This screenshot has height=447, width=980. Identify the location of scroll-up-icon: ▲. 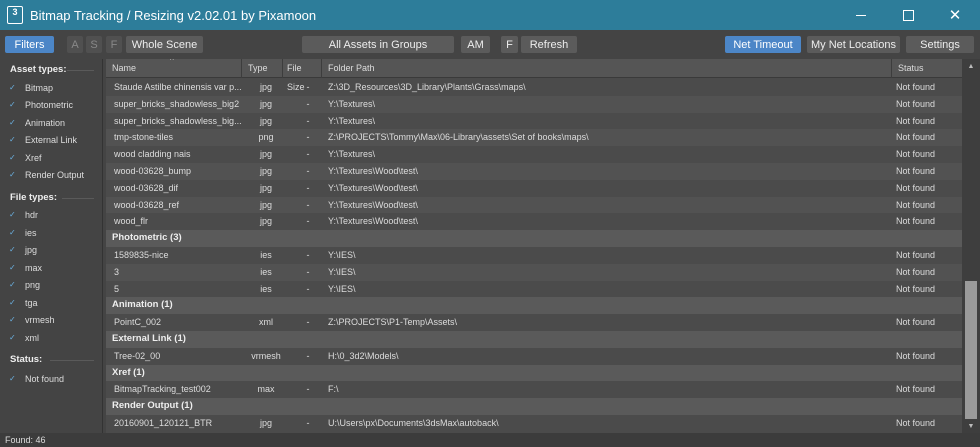
(971, 66).